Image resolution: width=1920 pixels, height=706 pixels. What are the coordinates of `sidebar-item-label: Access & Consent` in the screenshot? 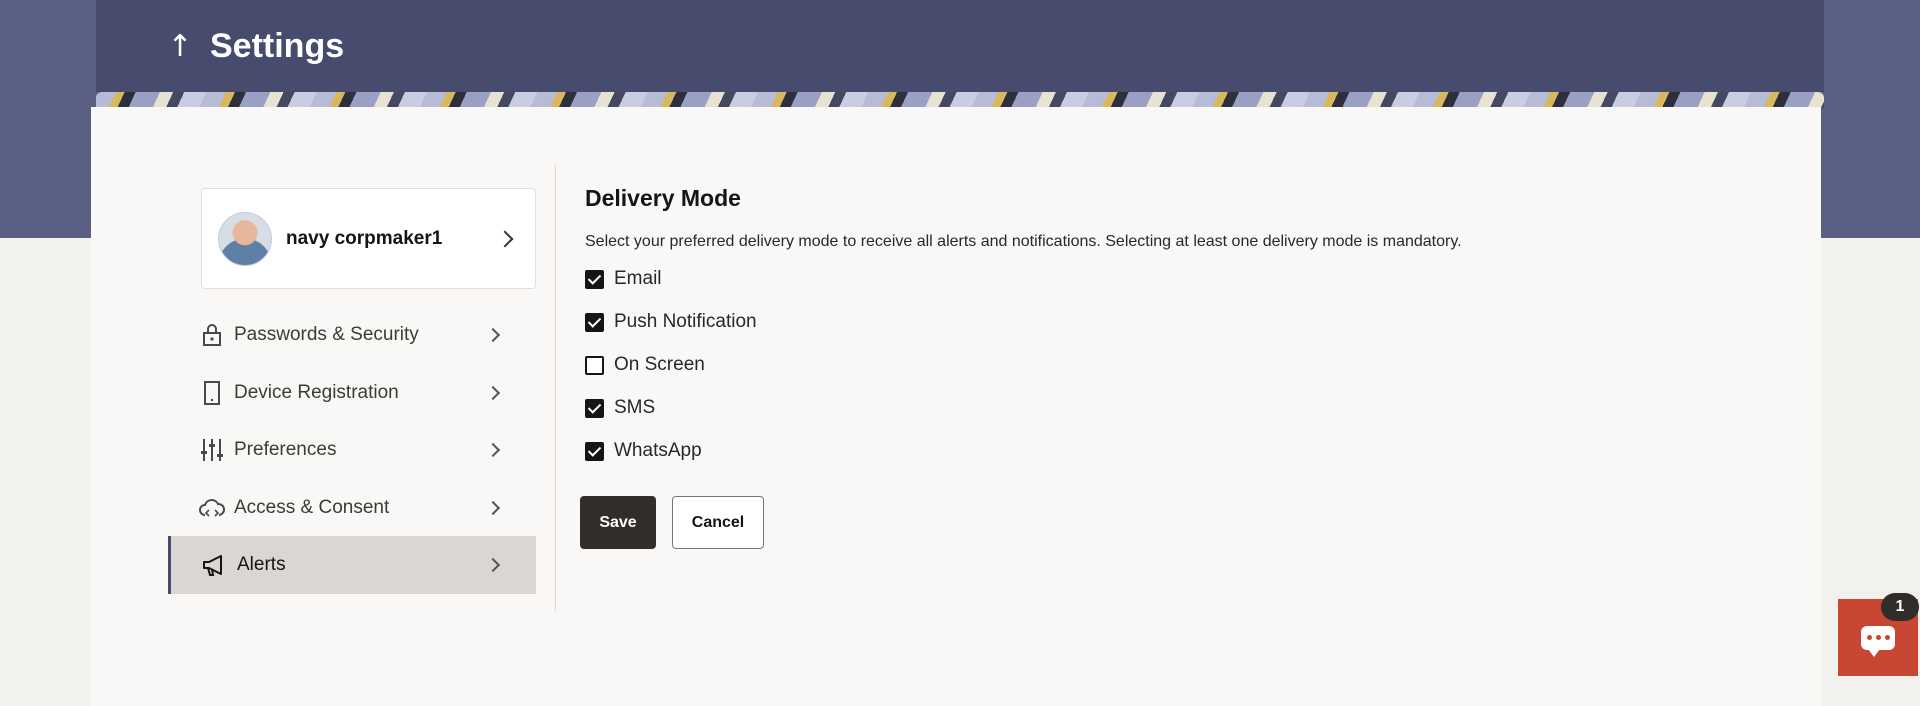 It's located at (312, 507).